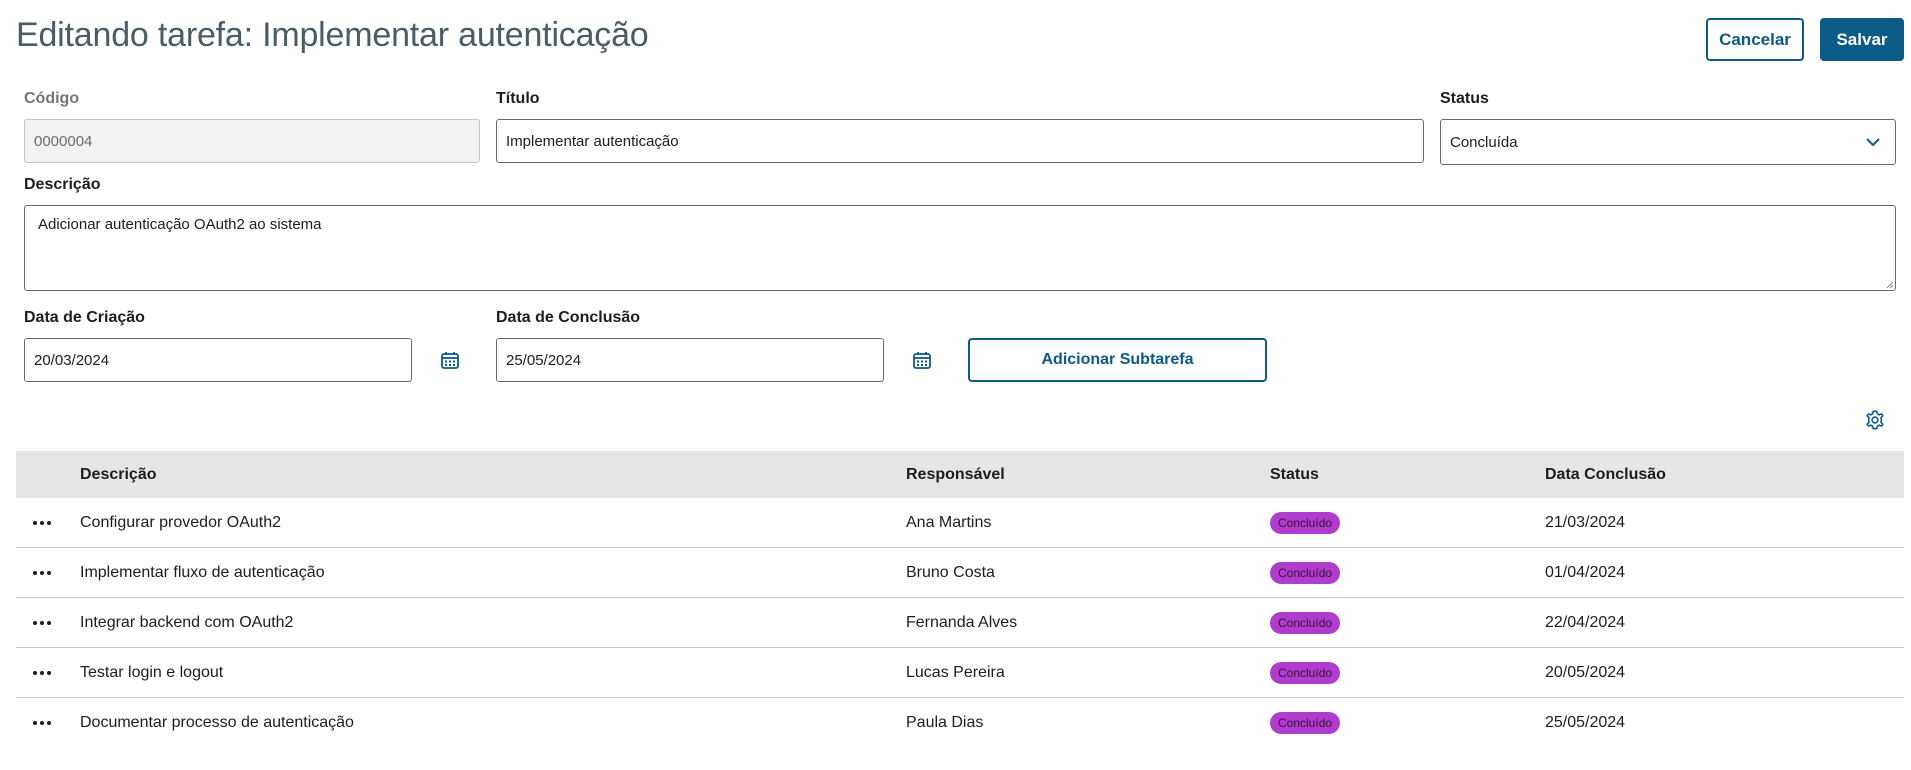  I want to click on data-criacao-value: 20/03/2024, so click(72, 360).